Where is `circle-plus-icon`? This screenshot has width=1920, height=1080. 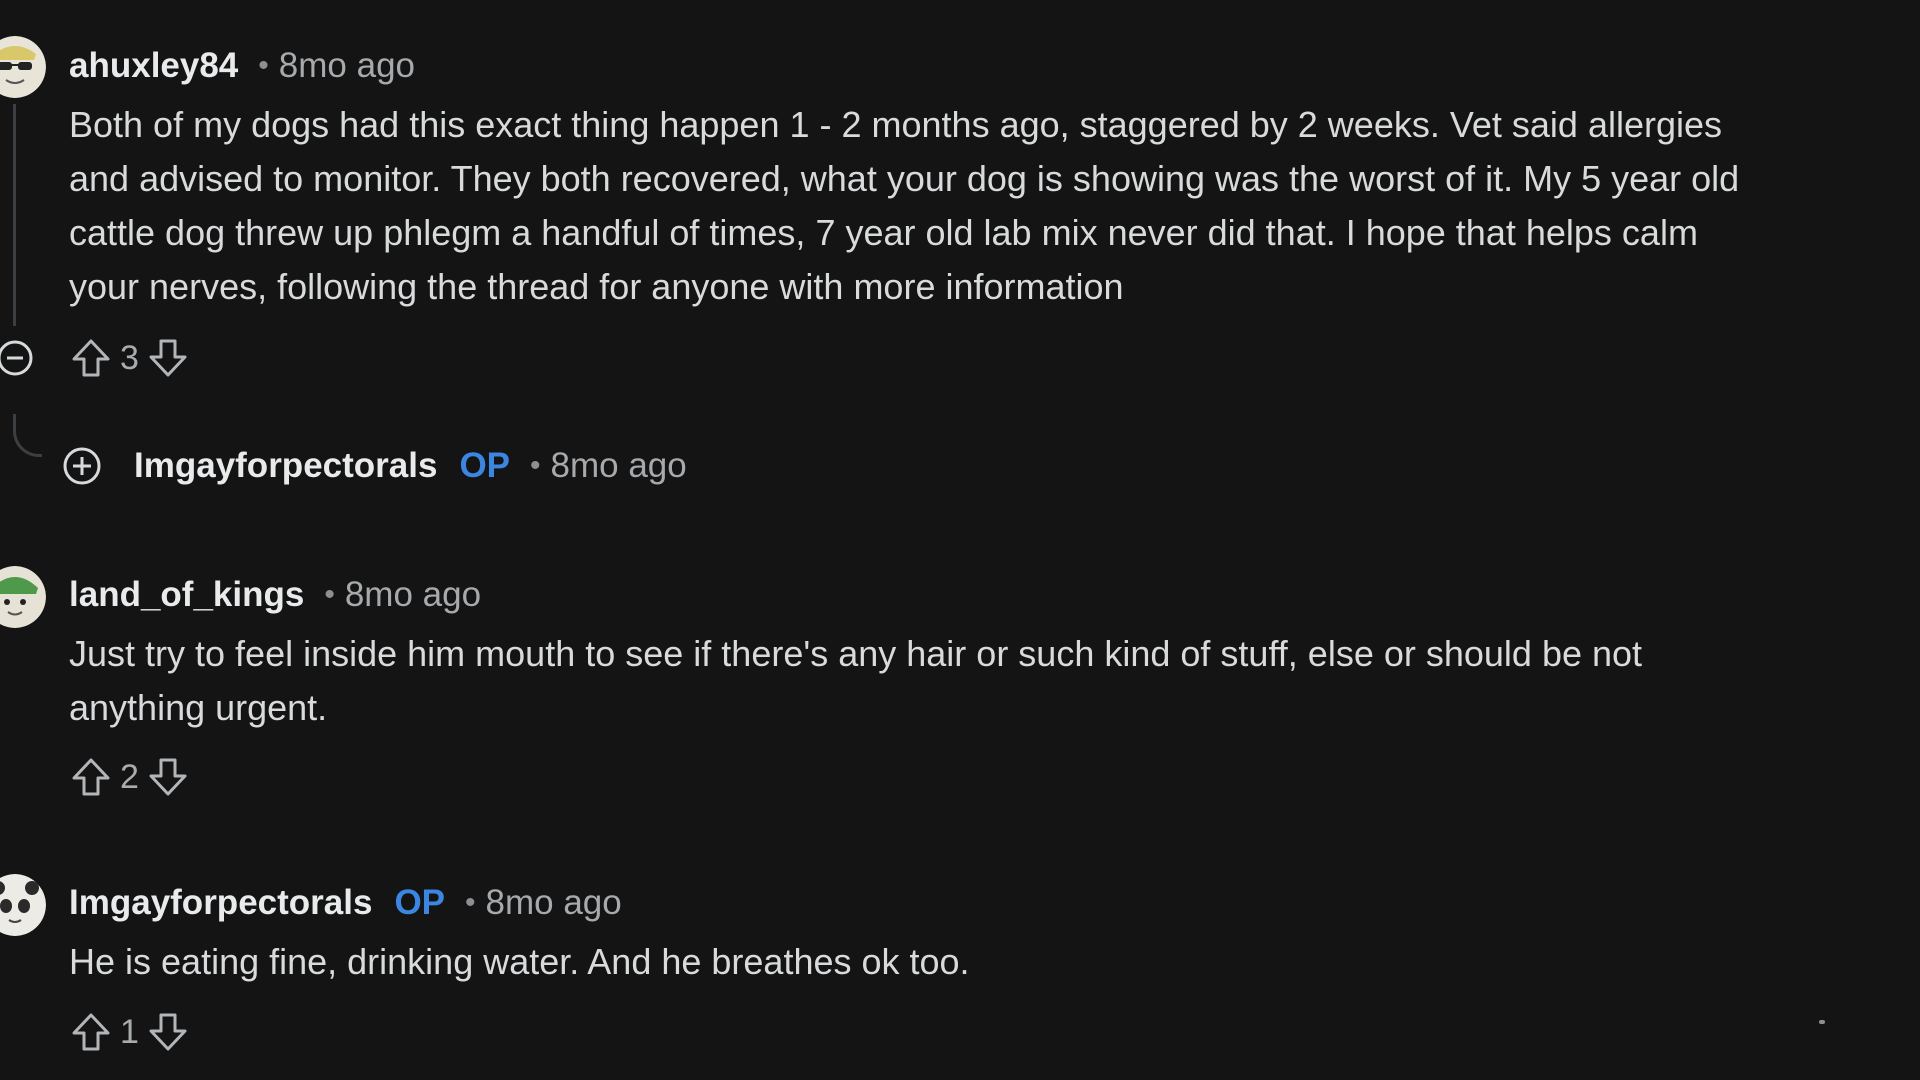 circle-plus-icon is located at coordinates (82, 466).